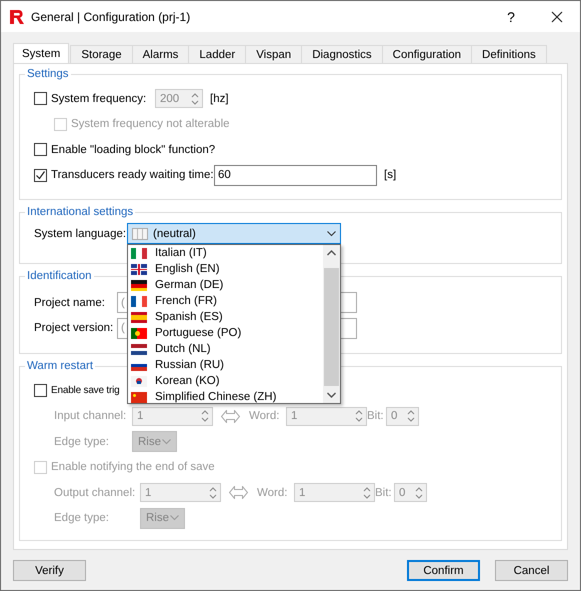  What do you see at coordinates (80, 234) in the screenshot?
I see `field-label: System language:` at bounding box center [80, 234].